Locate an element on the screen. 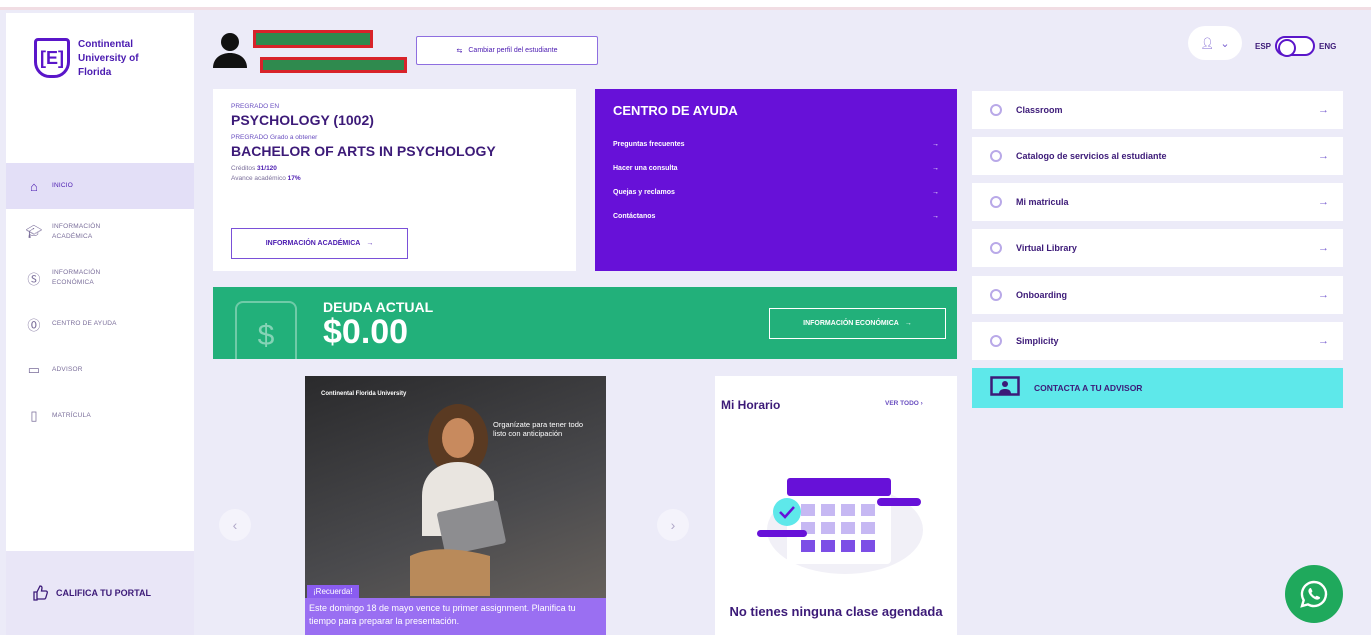 The width and height of the screenshot is (1371, 635). link-mi-matricula: Mi matricula → is located at coordinates (1157, 202).